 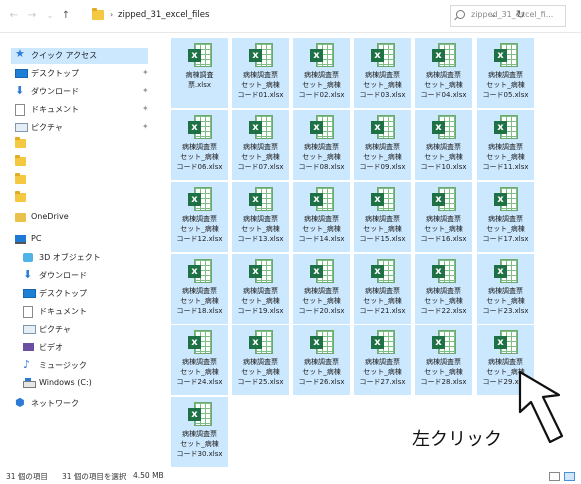 I want to click on file-item: x 病棟調査票 セット_病棟 コード06.xlsx, so click(x=199, y=145).